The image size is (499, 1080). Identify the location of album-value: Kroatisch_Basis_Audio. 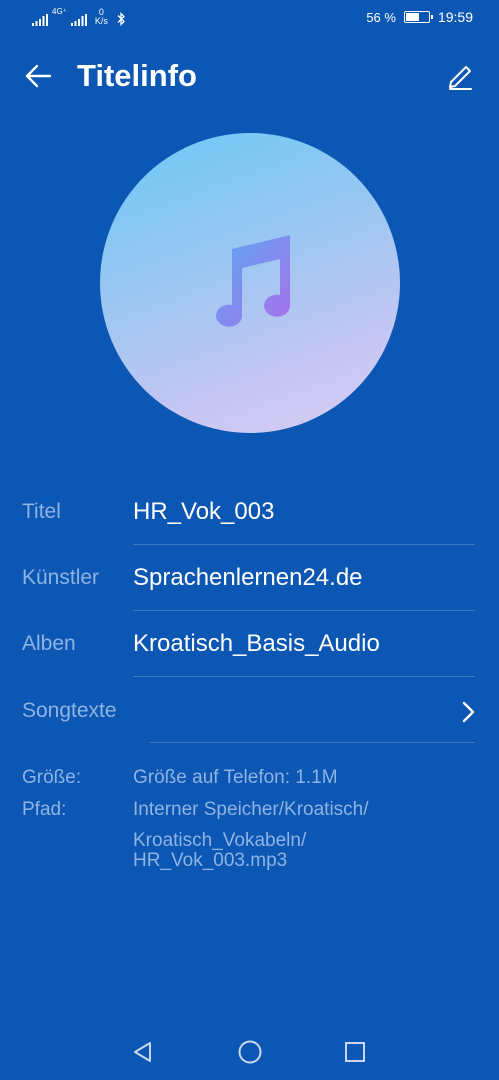
(256, 644).